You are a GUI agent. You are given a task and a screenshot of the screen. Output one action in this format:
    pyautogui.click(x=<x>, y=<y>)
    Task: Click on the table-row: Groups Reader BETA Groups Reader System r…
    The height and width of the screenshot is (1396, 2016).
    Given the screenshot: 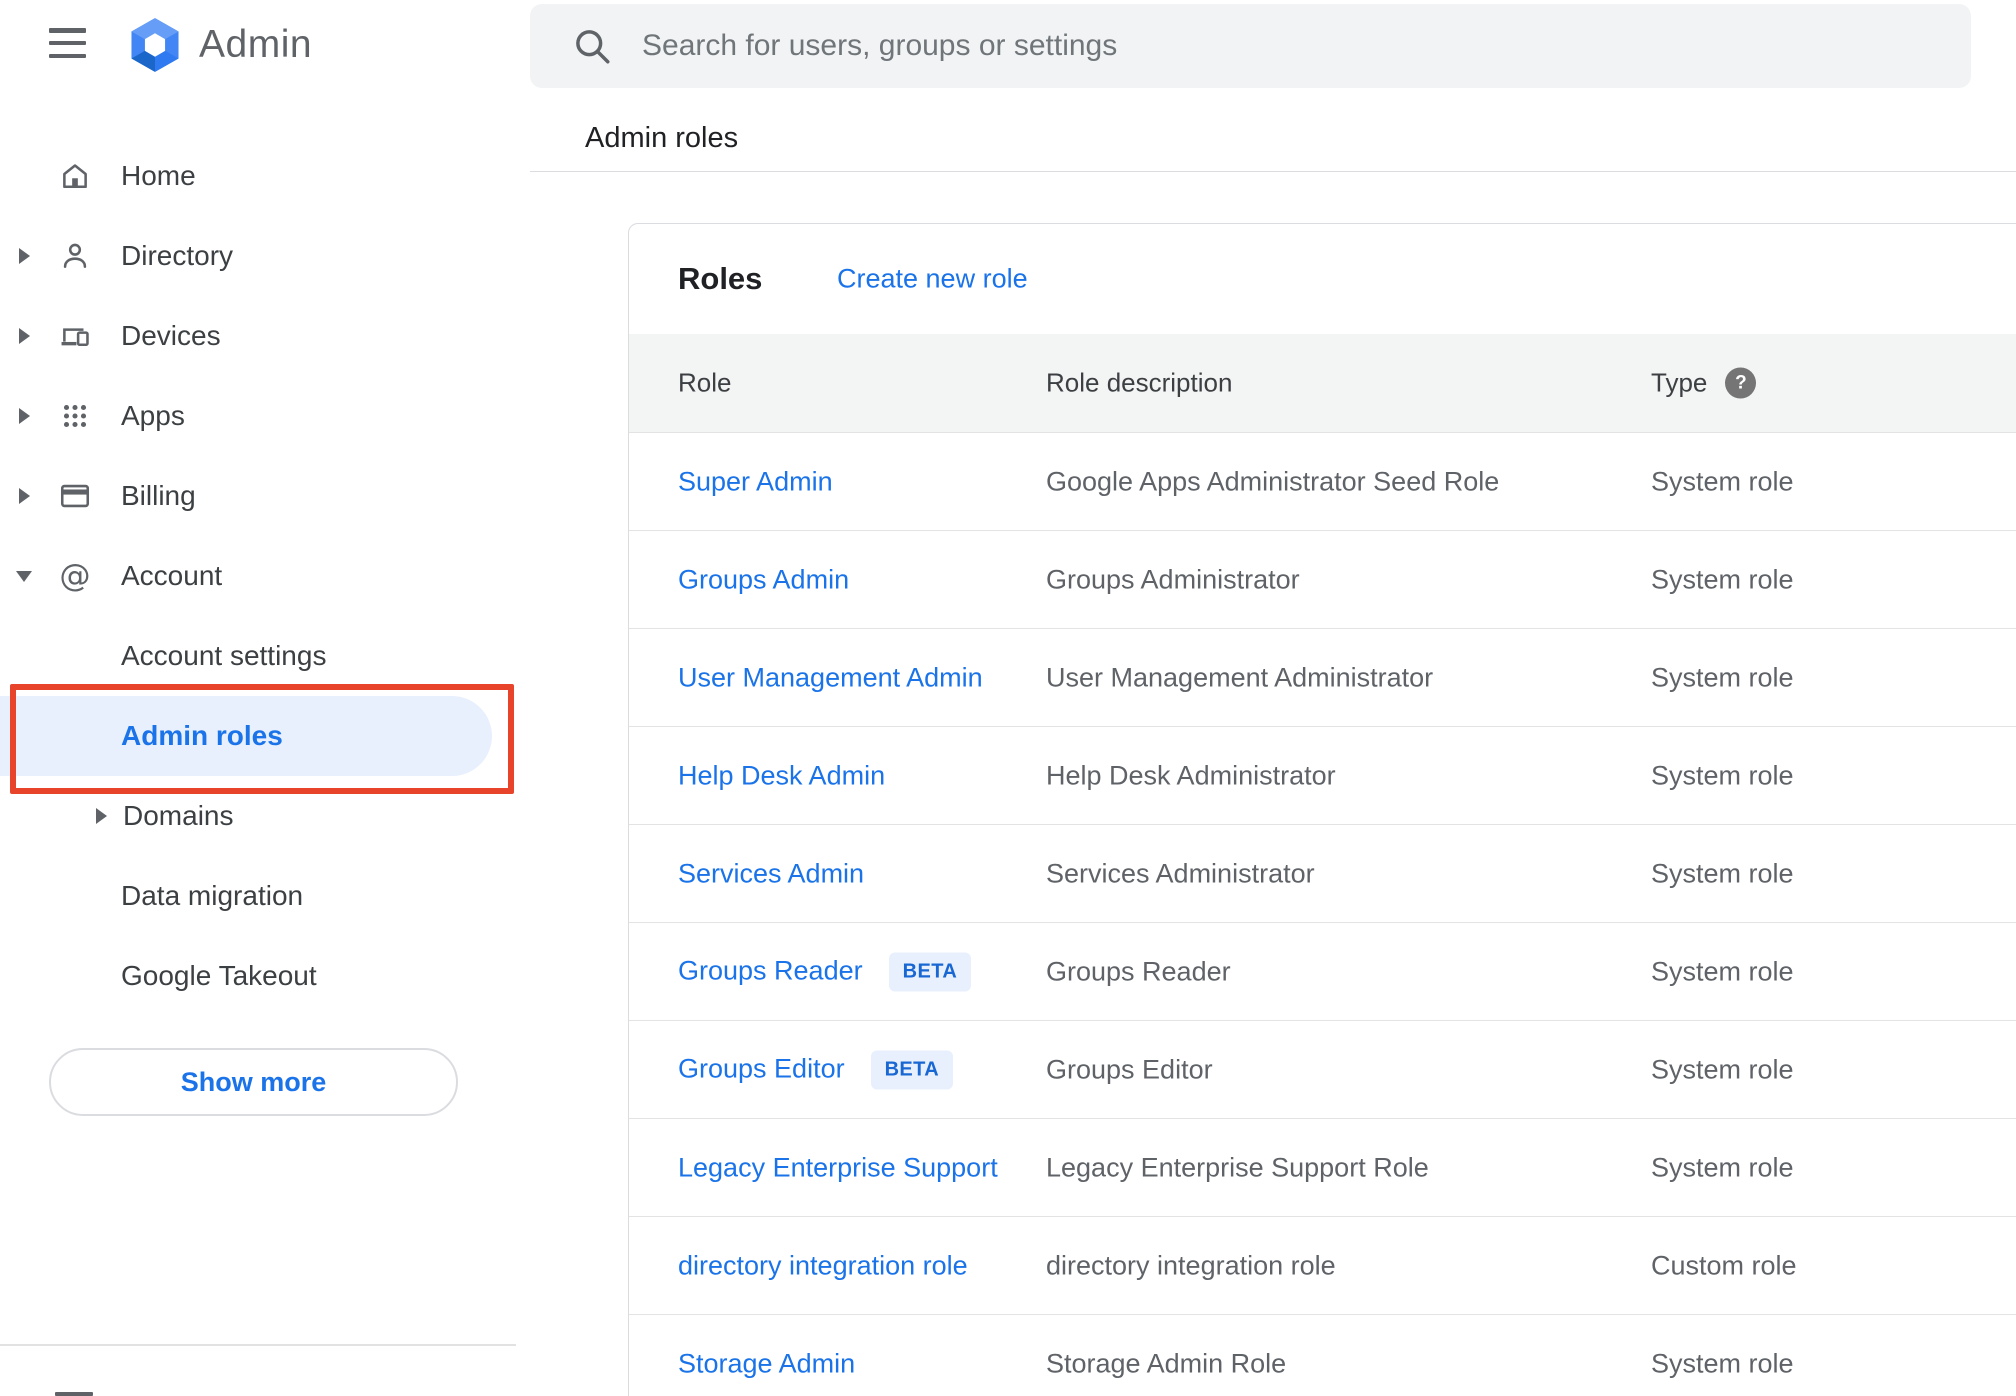 What is the action you would take?
    pyautogui.click(x=1322, y=971)
    